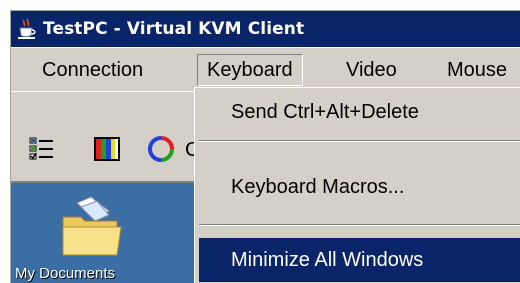  Describe the element at coordinates (65, 273) in the screenshot. I see `my-documents-label: My Documents` at that location.